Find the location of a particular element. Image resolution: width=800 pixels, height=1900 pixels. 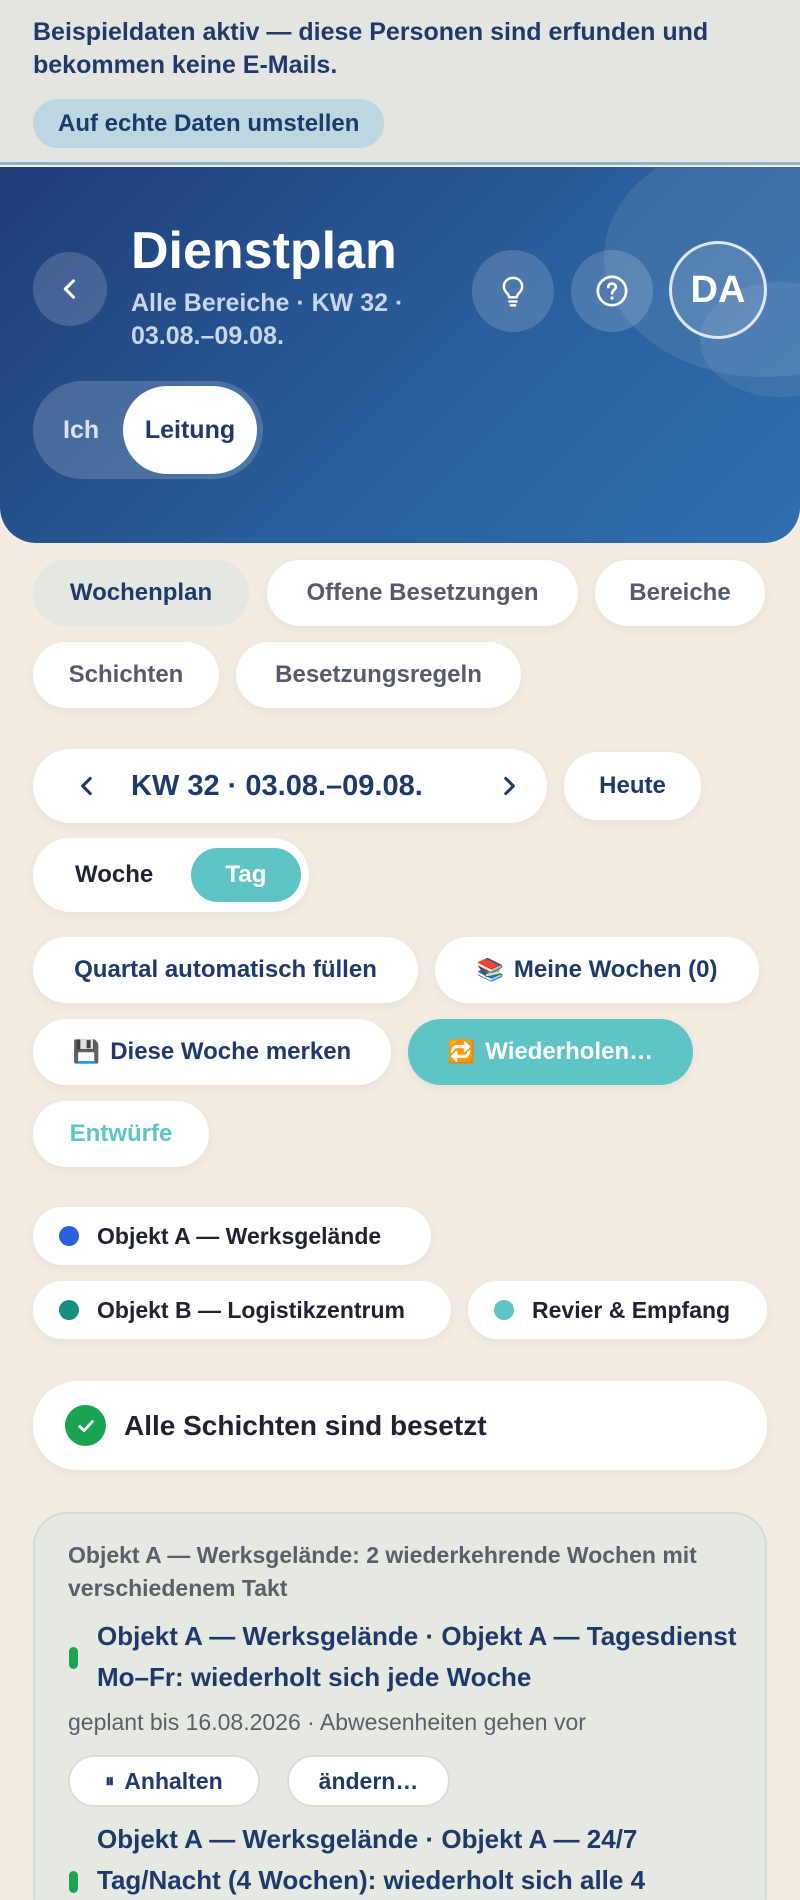

drafts-button: Entwürfe is located at coordinates (121, 1134).